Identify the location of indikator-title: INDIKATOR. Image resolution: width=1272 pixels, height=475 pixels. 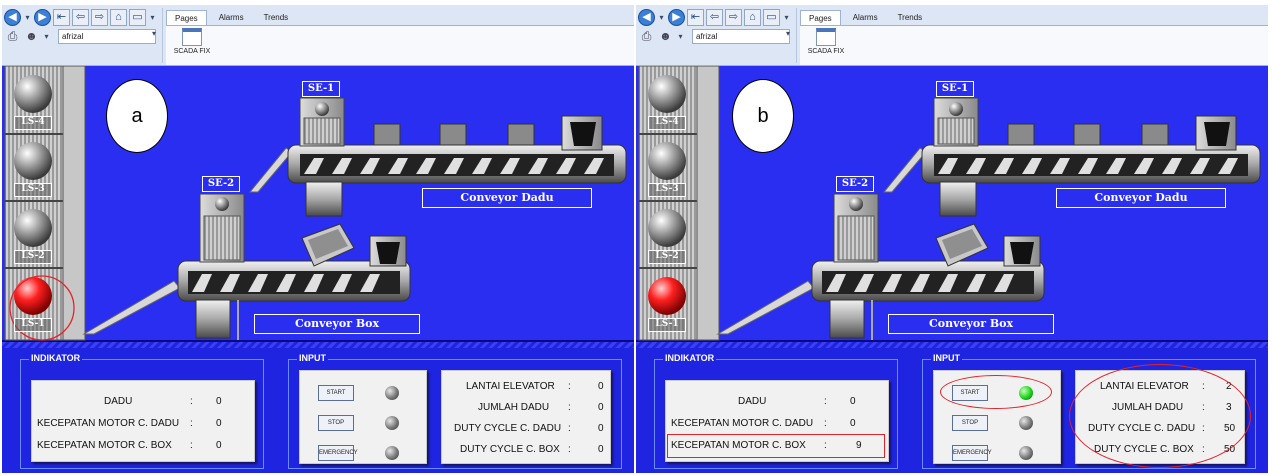
(690, 358).